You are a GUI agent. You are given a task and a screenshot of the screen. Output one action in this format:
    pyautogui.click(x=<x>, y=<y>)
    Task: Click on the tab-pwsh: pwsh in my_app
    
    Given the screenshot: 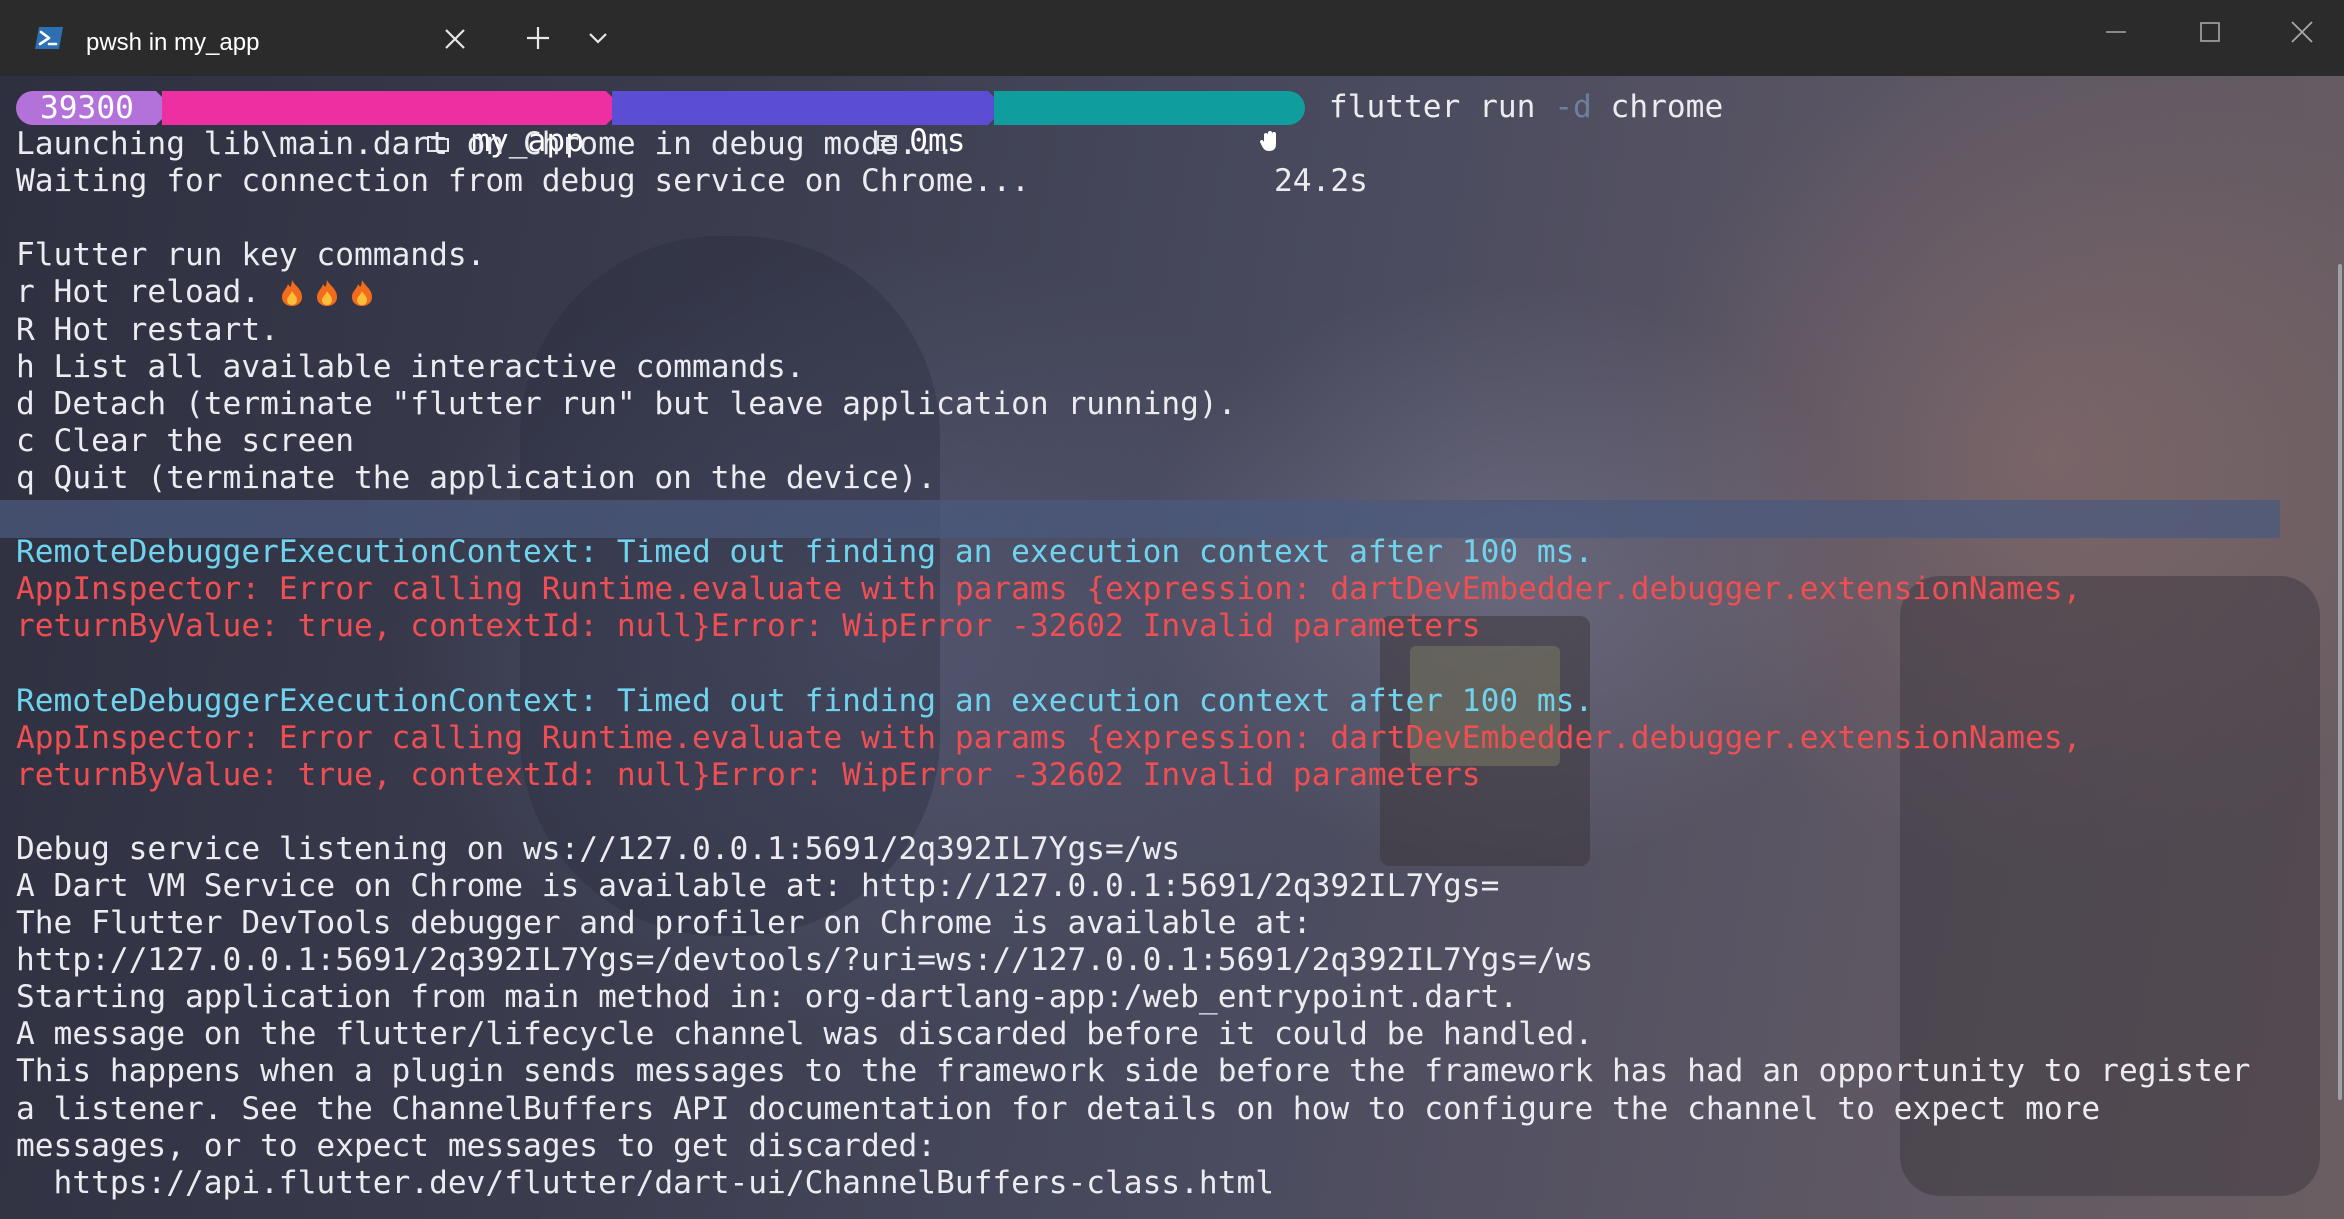 What is the action you would take?
    pyautogui.click(x=253, y=38)
    